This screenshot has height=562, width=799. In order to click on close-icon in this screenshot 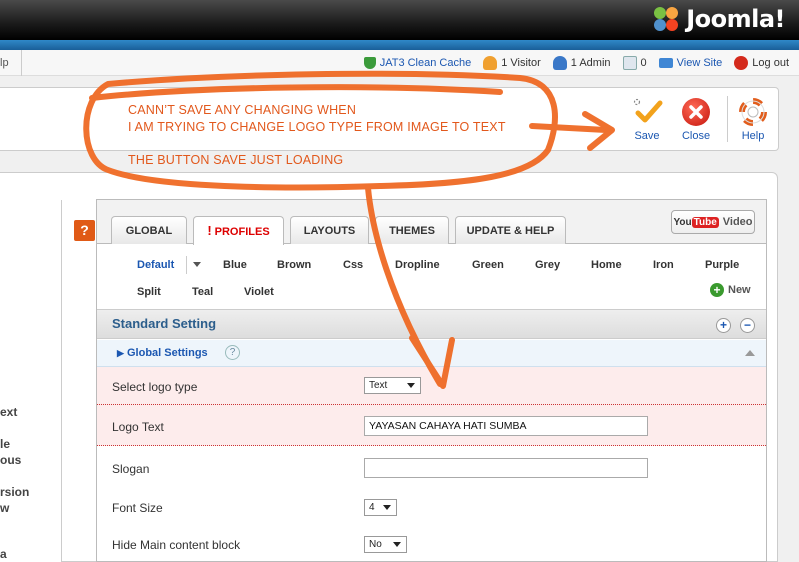, I will do `click(696, 112)`.